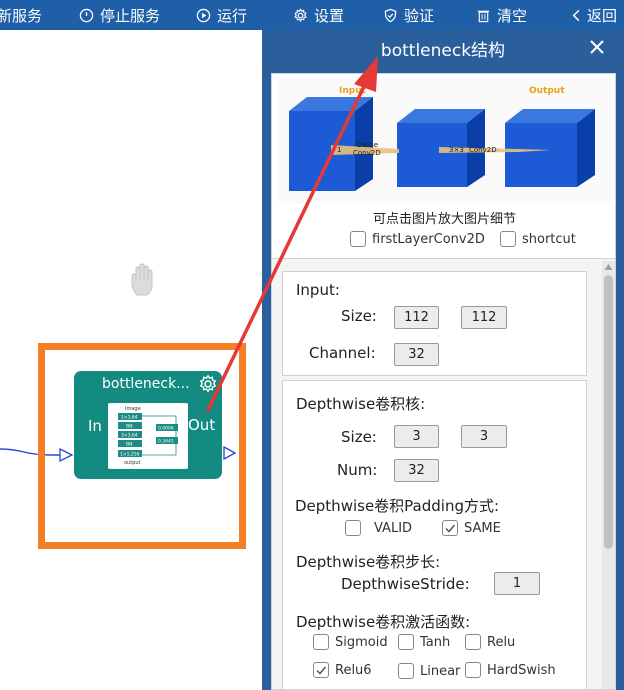  What do you see at coordinates (95, 426) in the screenshot?
I see `node-in-label: In` at bounding box center [95, 426].